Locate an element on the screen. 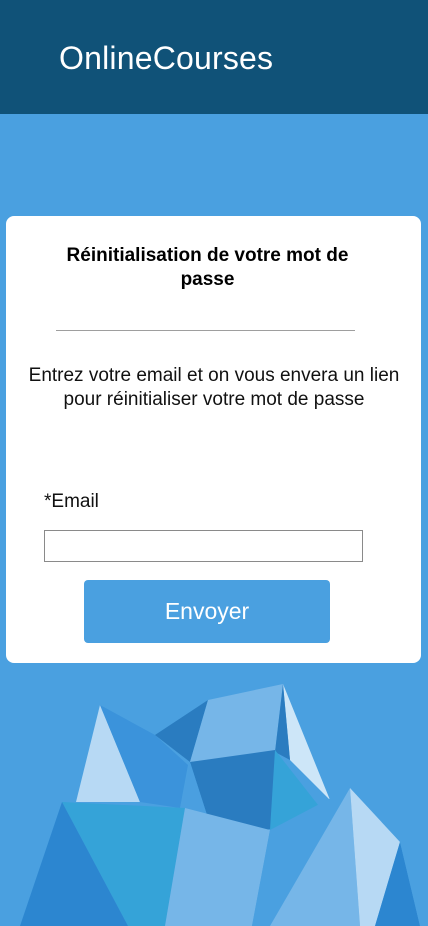 The width and height of the screenshot is (428, 926). iceberg-shard is located at coordinates (236, 723).